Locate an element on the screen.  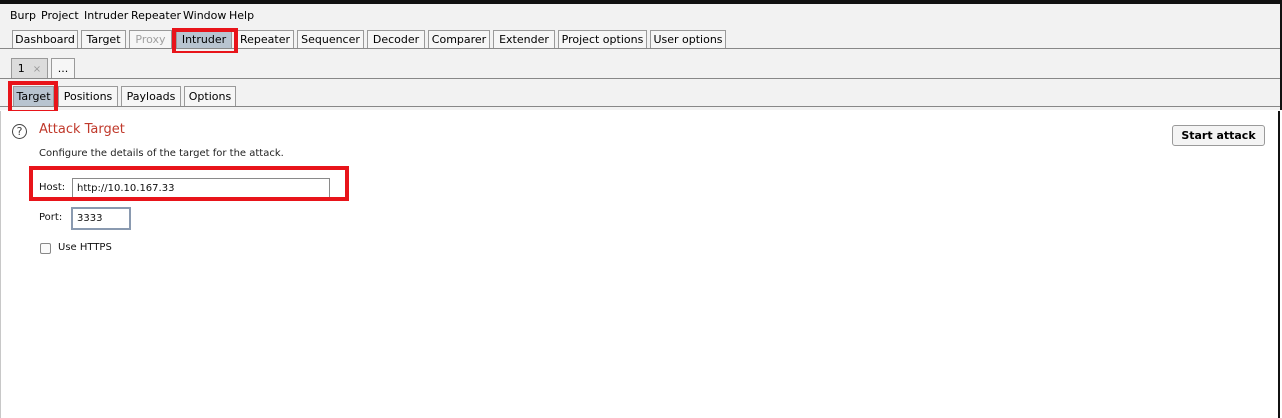
menu-intruder: Intruder is located at coordinates (106, 15).